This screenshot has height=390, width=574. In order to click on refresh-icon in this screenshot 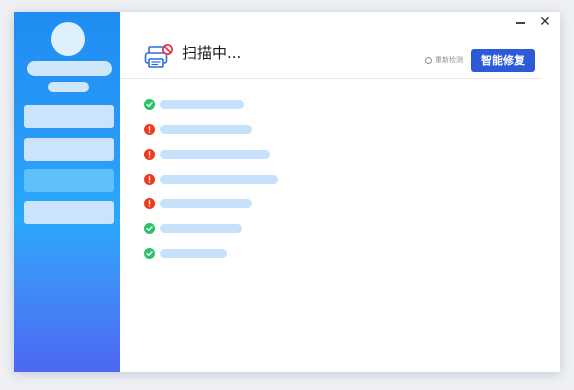, I will do `click(428, 60)`.